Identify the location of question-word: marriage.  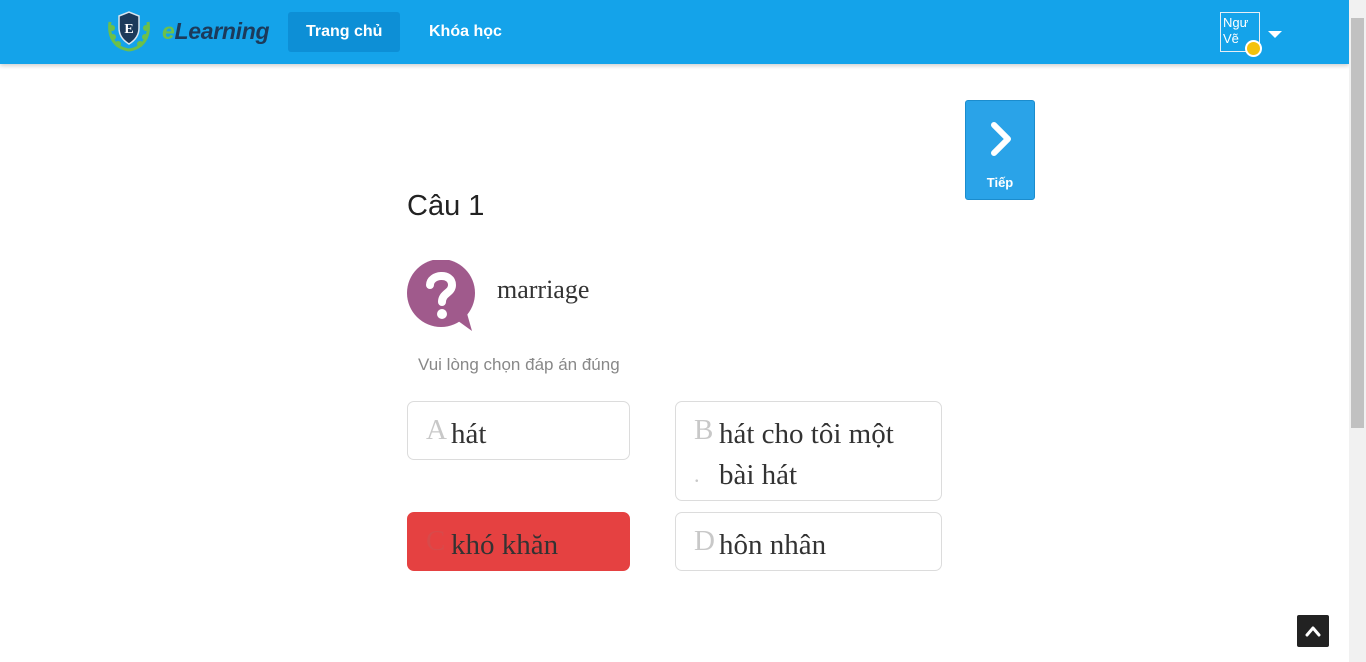
(543, 289).